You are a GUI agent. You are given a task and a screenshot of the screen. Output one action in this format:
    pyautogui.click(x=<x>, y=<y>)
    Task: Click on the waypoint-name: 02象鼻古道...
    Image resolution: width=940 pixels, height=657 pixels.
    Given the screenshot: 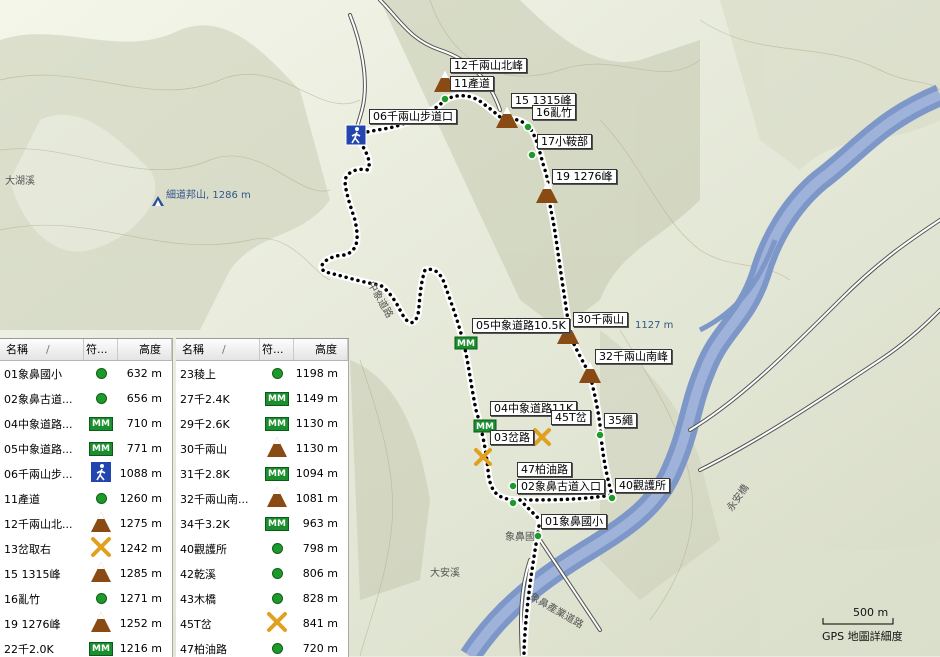 What is the action you would take?
    pyautogui.click(x=38, y=399)
    